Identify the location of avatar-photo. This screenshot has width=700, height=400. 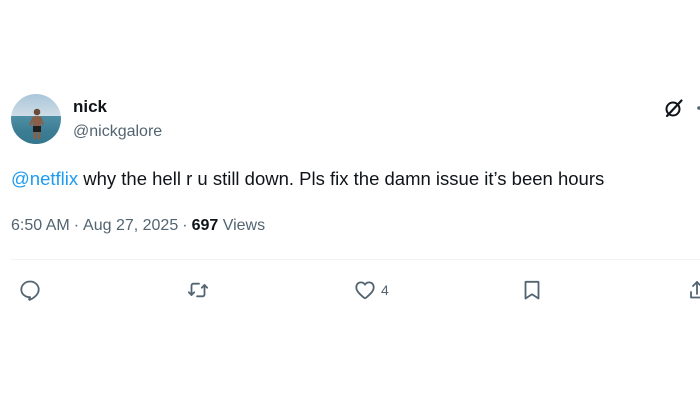
(36, 119).